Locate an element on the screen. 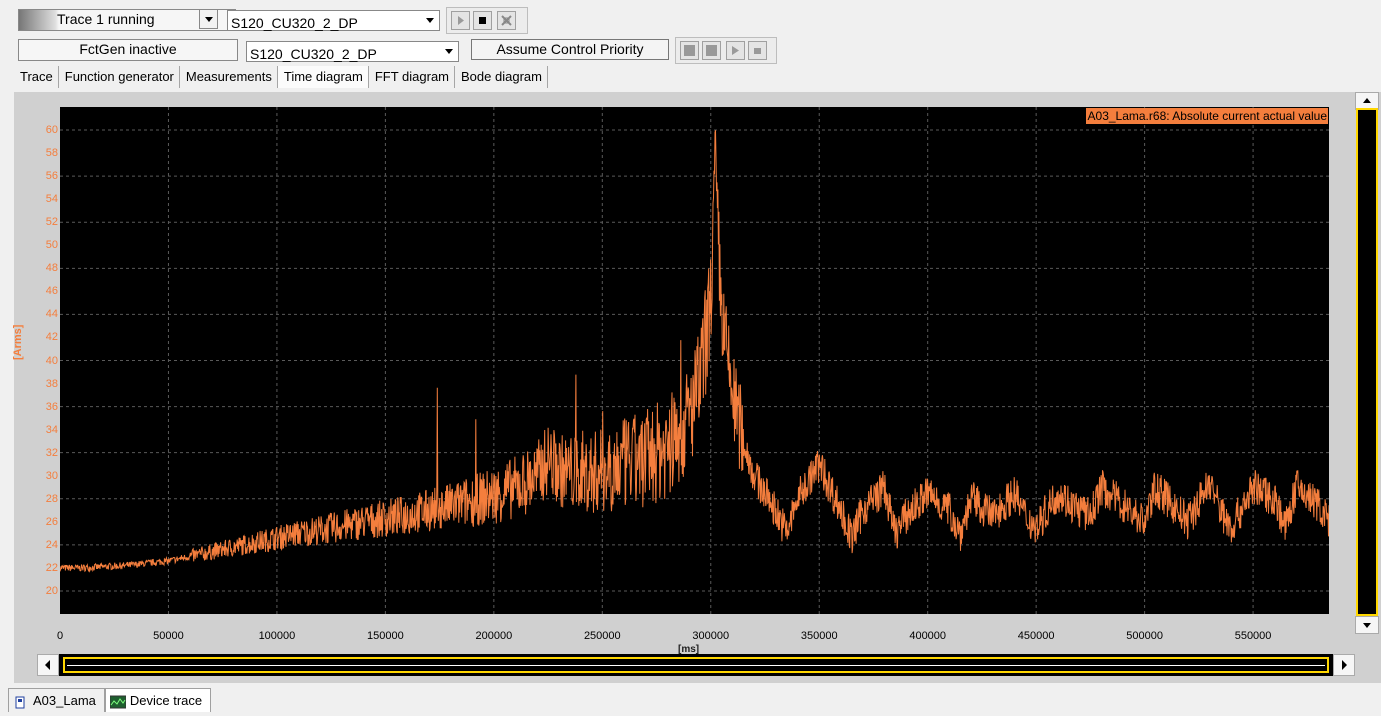 The width and height of the screenshot is (1381, 716). y-tick-label-6: 32 is located at coordinates (51, 452).